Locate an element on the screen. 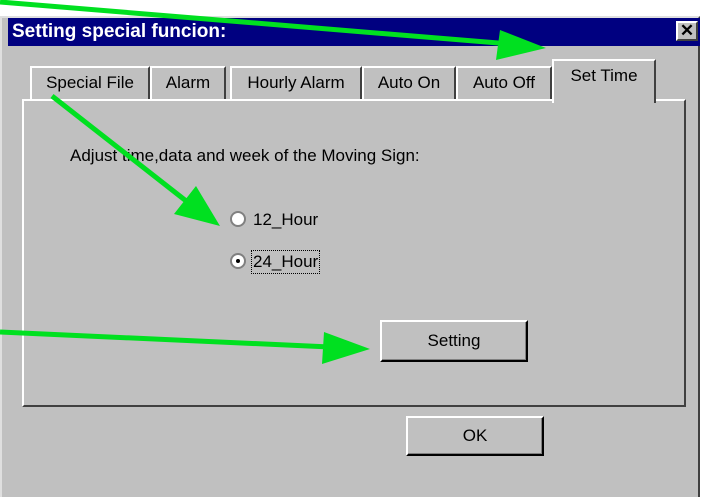  tab-set-time: Set Time is located at coordinates (604, 81).